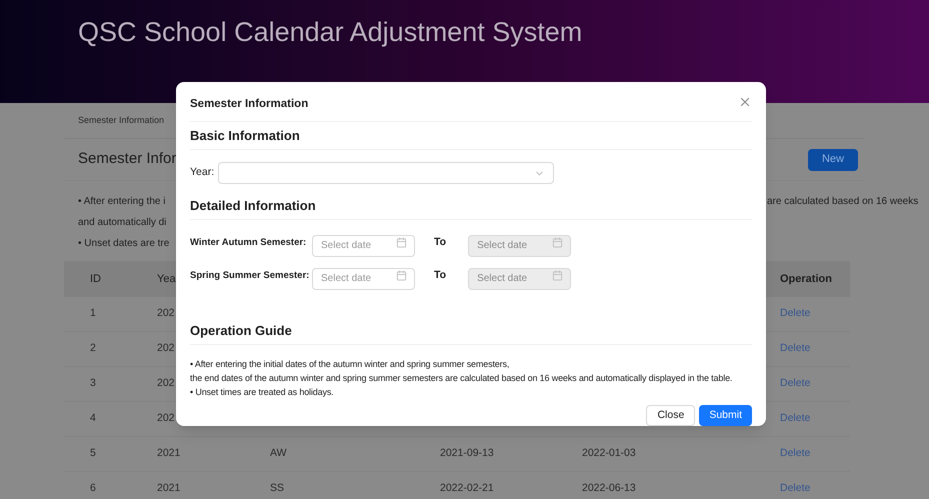  I want to click on note-text: • Unset dates are tre, so click(123, 244).